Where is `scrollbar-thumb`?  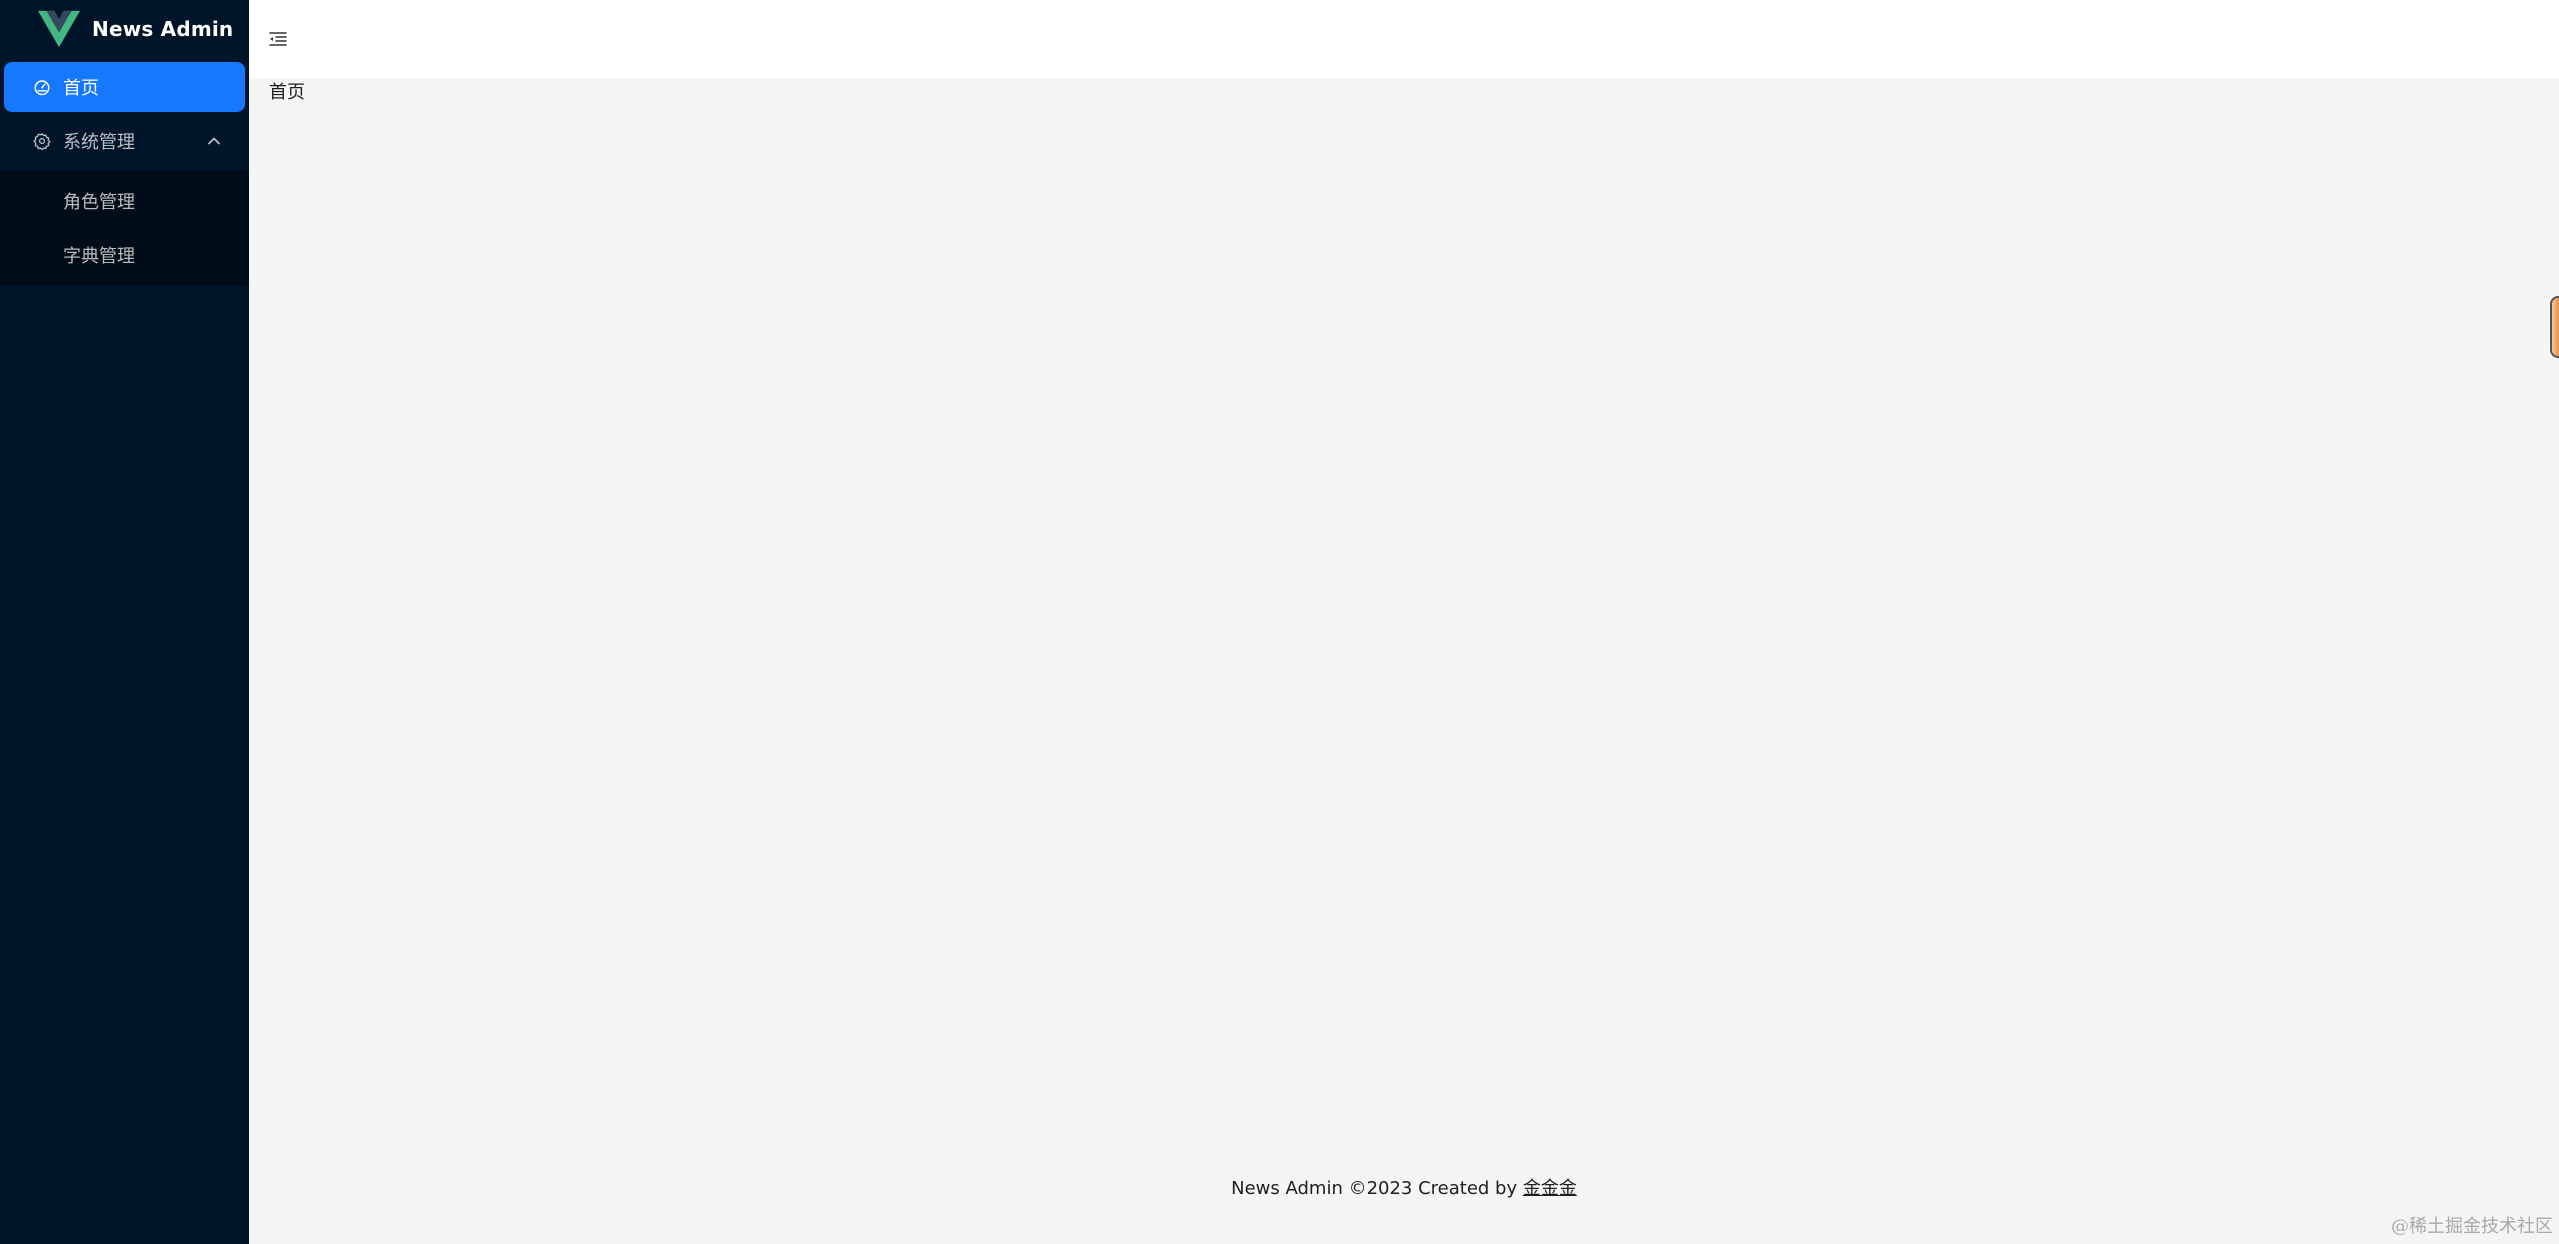 scrollbar-thumb is located at coordinates (2554, 327).